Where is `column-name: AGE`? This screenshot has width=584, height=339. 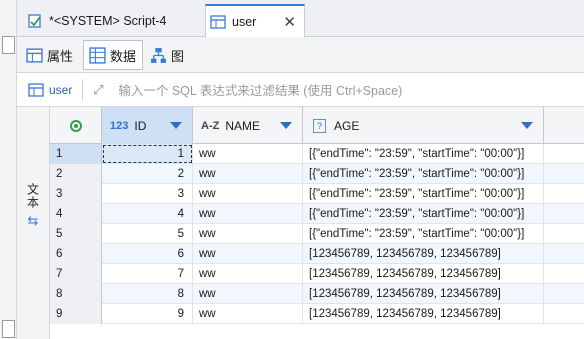 column-name: AGE is located at coordinates (347, 125).